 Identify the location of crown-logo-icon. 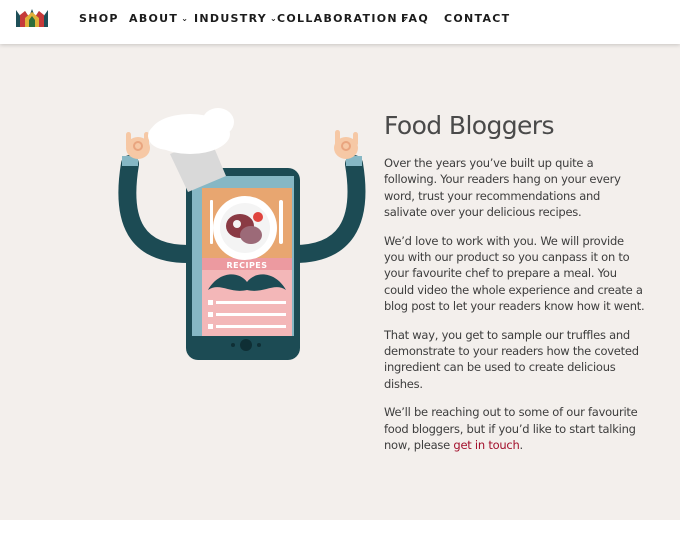
(32, 18).